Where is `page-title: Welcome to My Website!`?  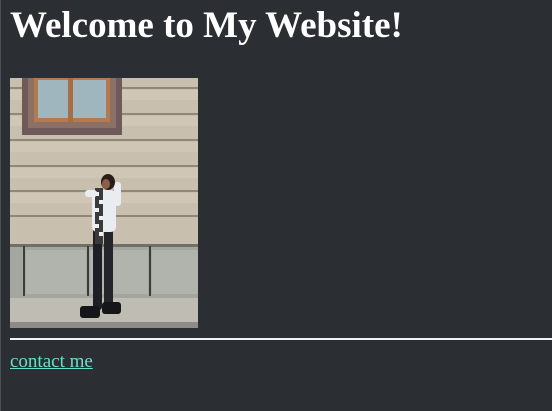 page-title: Welcome to My Website! is located at coordinates (206, 25).